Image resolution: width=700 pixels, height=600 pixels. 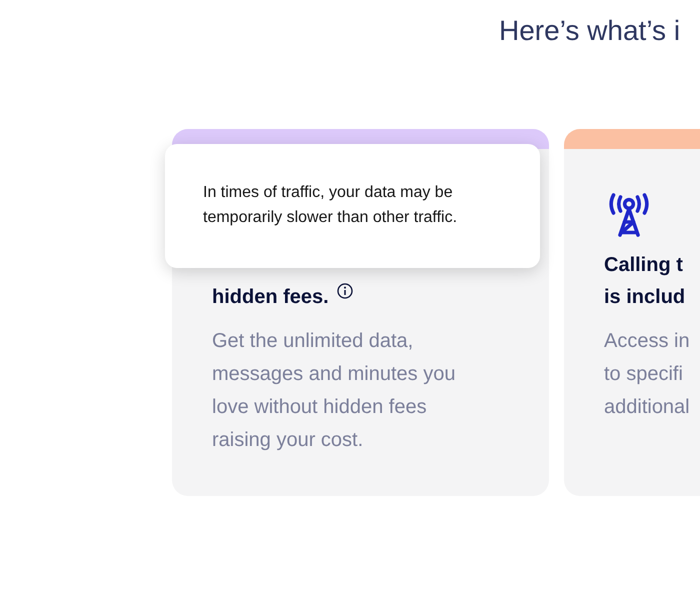 I want to click on info-icon, so click(x=344, y=291).